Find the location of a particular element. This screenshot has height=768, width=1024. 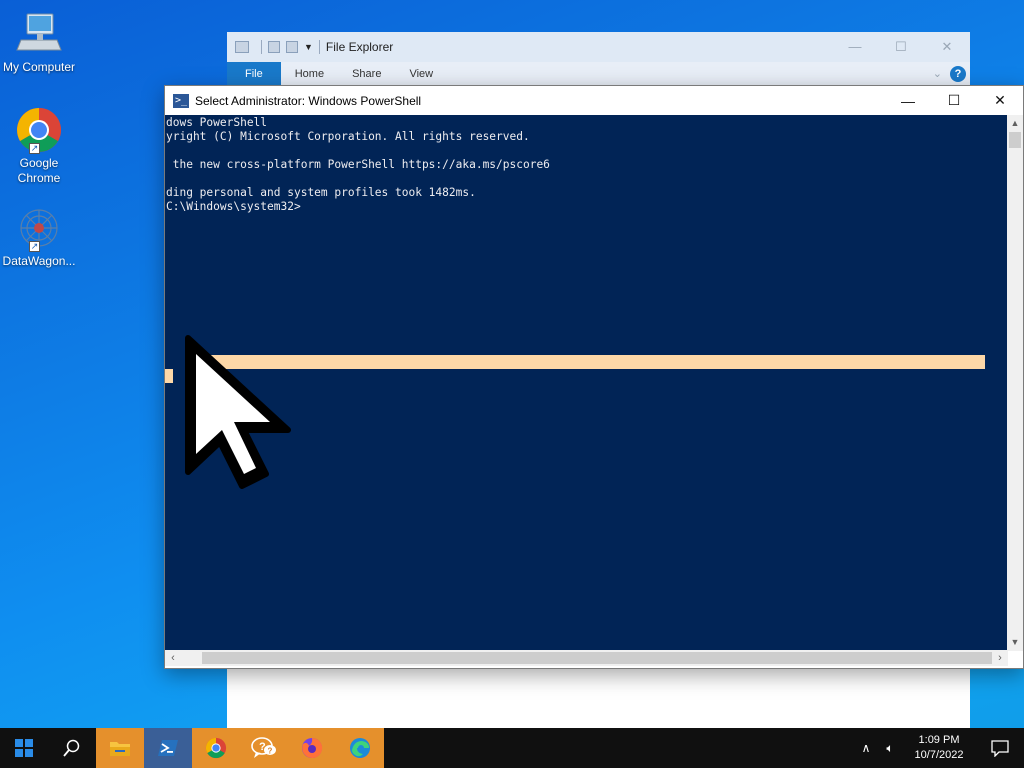

firefox-icon is located at coordinates (312, 747).